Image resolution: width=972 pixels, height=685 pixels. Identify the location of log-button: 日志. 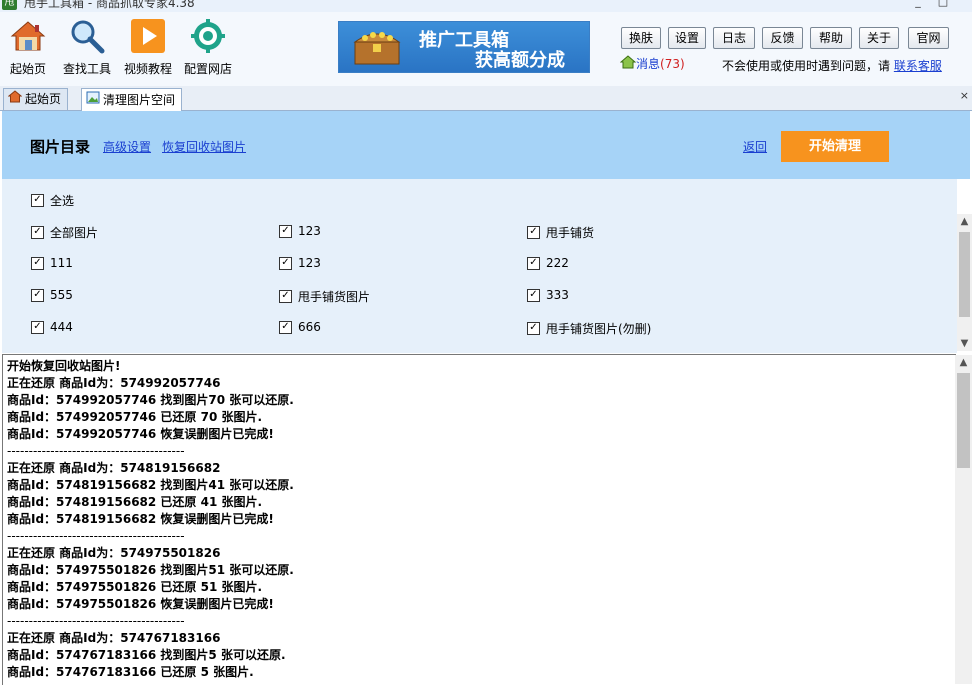
(734, 38).